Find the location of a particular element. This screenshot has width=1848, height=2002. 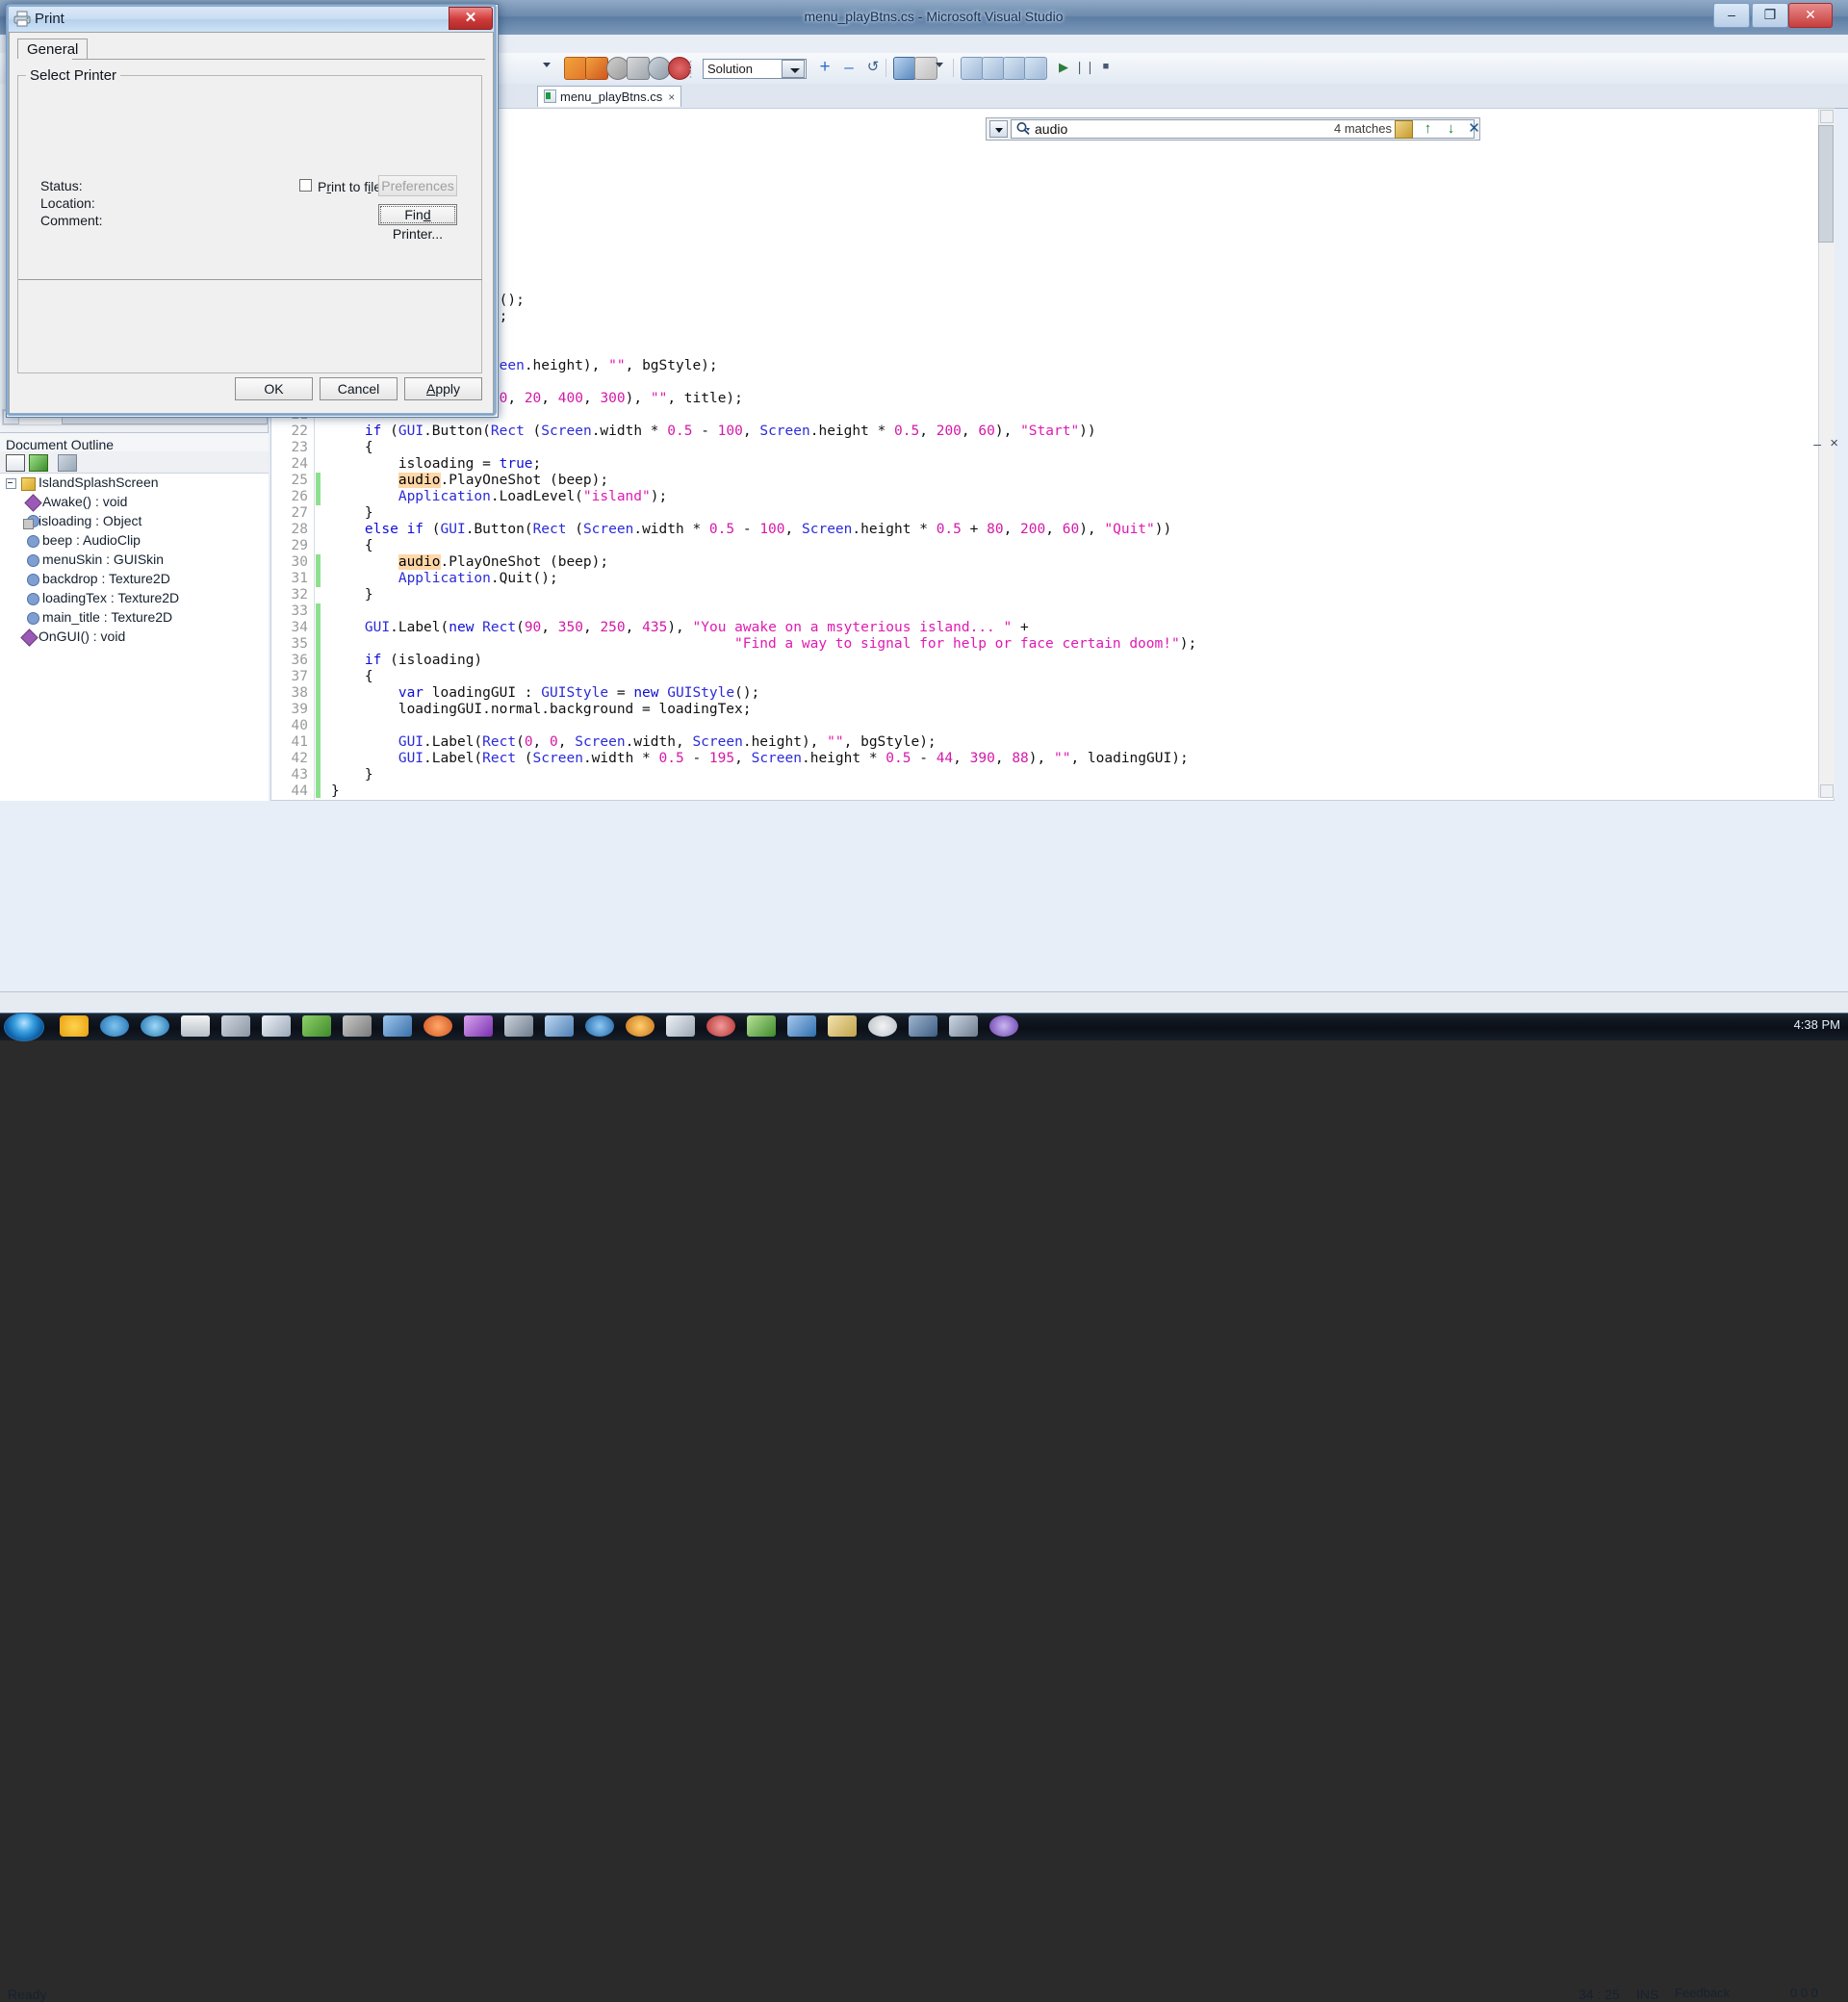

outline-root-item: IslandSplashScreen is located at coordinates (134, 483).